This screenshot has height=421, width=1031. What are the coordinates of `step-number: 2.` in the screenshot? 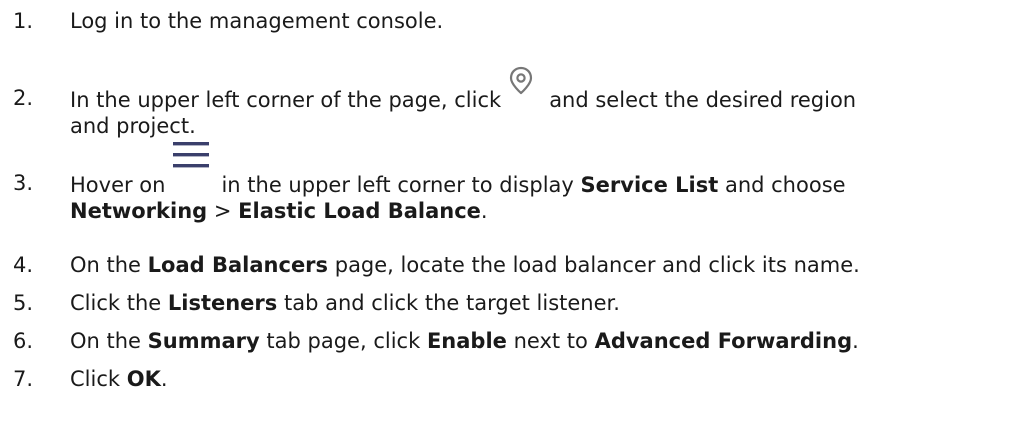 It's located at (23, 98).